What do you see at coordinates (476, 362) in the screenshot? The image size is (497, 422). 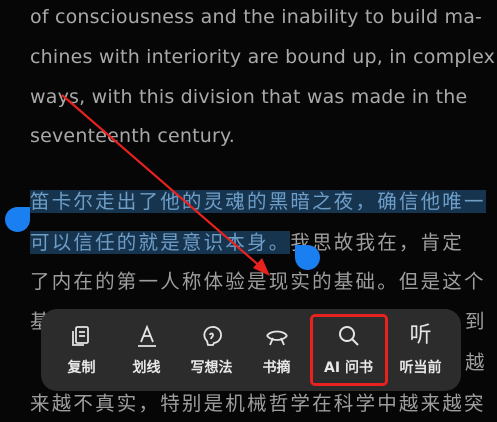 I see `text-fragment: 越` at bounding box center [476, 362].